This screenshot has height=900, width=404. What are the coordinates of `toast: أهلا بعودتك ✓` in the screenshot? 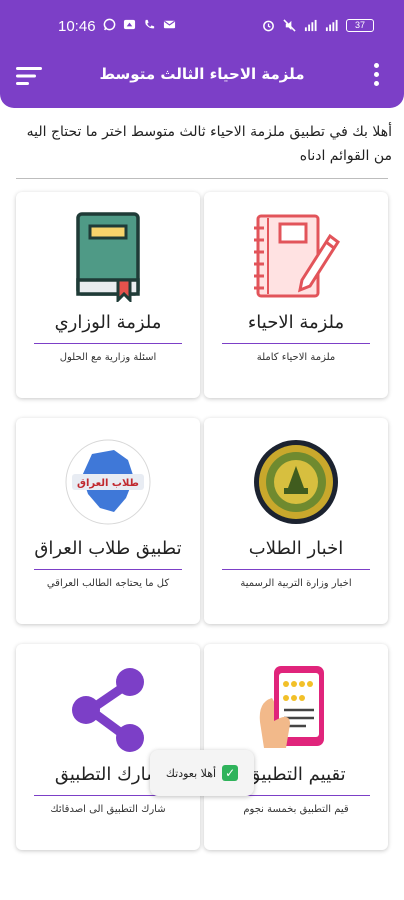 It's located at (202, 773).